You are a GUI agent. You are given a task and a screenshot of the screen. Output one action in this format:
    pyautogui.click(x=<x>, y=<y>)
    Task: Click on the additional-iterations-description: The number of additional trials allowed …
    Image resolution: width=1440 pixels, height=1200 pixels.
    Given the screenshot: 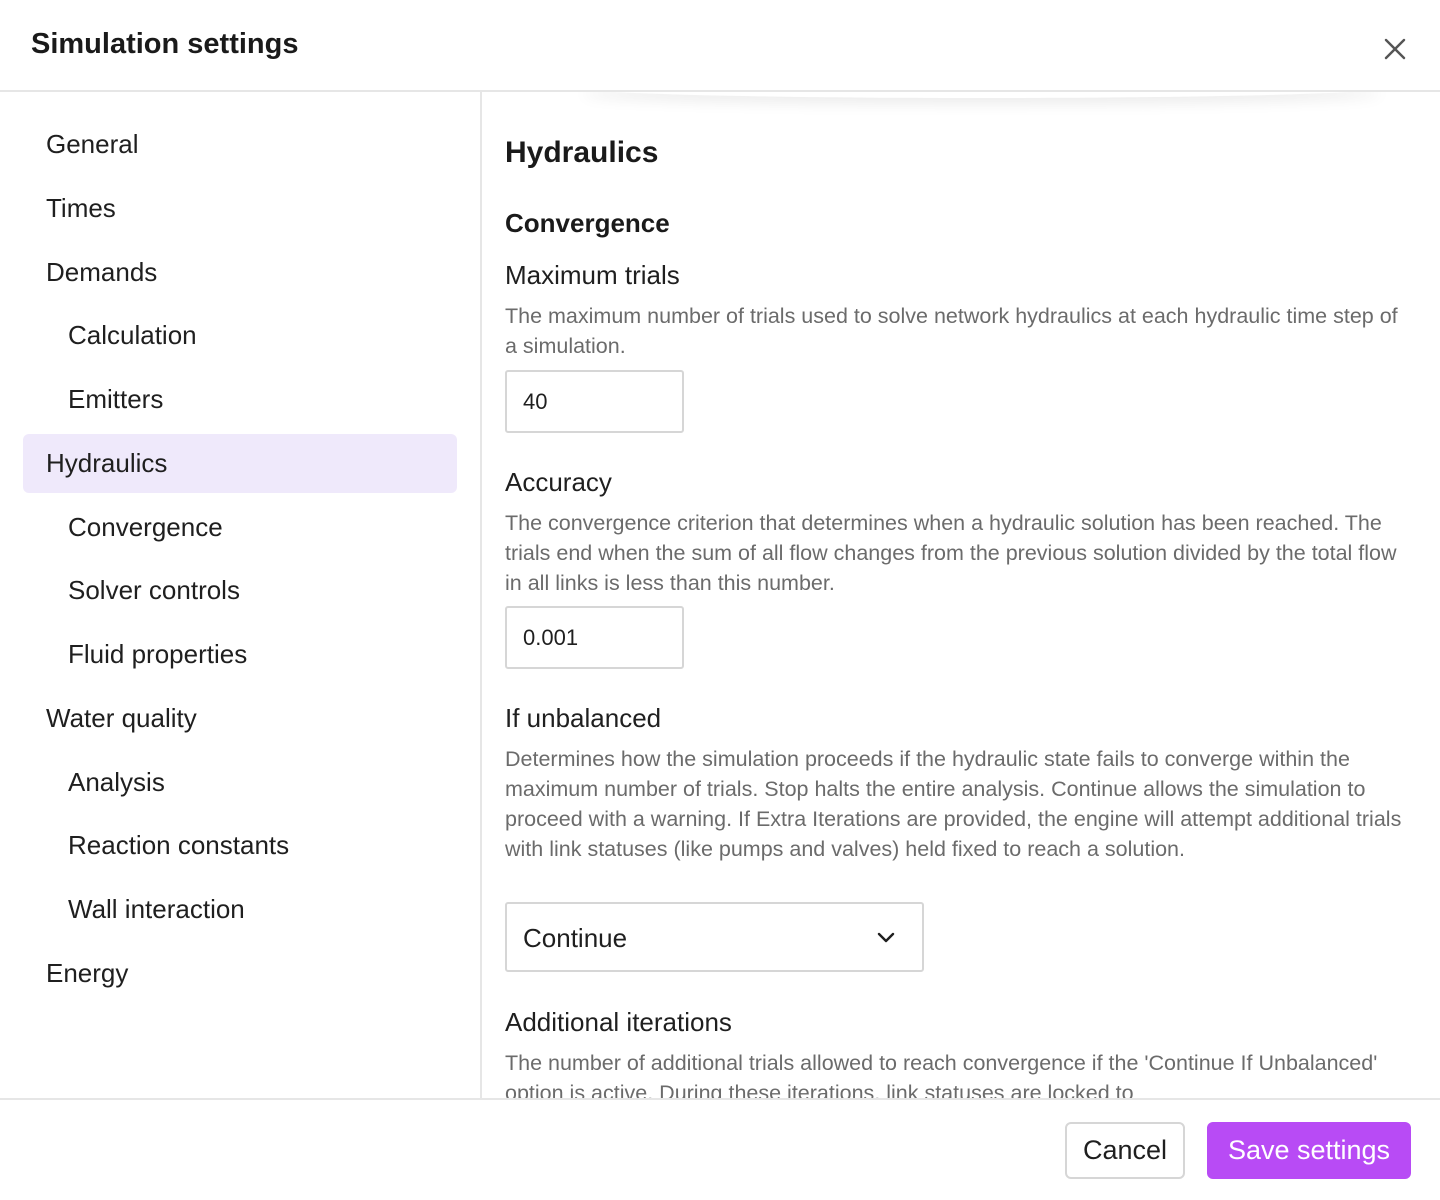 What is the action you would take?
    pyautogui.click(x=941, y=1074)
    